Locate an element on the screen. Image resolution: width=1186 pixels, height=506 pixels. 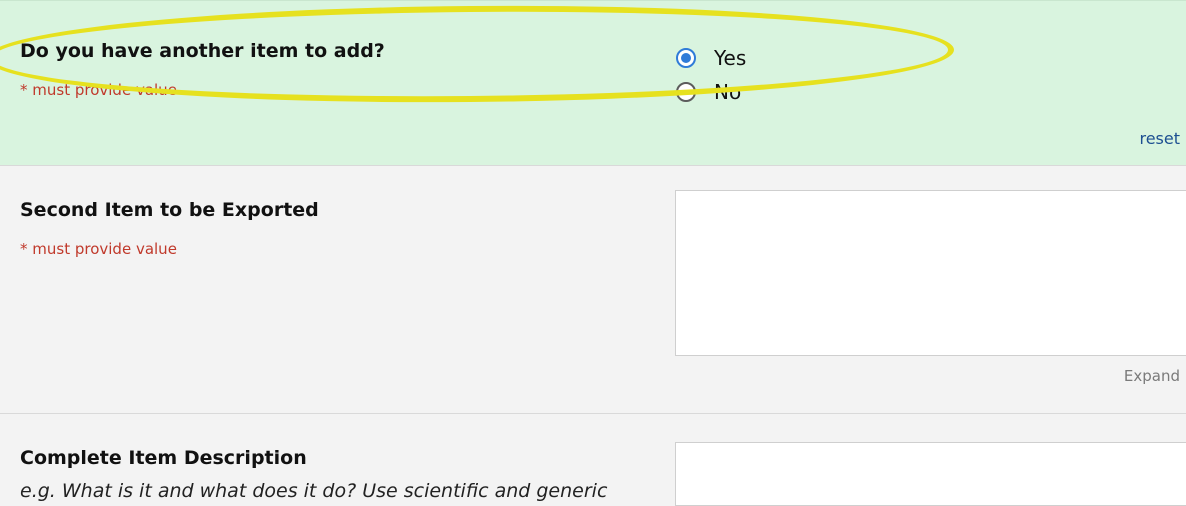
radio-selected-icon is located at coordinates (686, 58).